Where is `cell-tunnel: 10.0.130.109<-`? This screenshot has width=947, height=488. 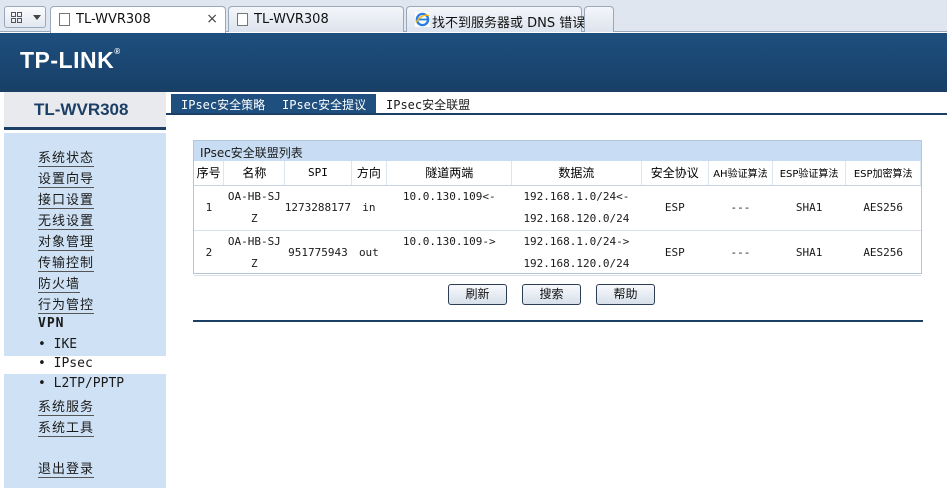 cell-tunnel: 10.0.130.109<- is located at coordinates (449, 208).